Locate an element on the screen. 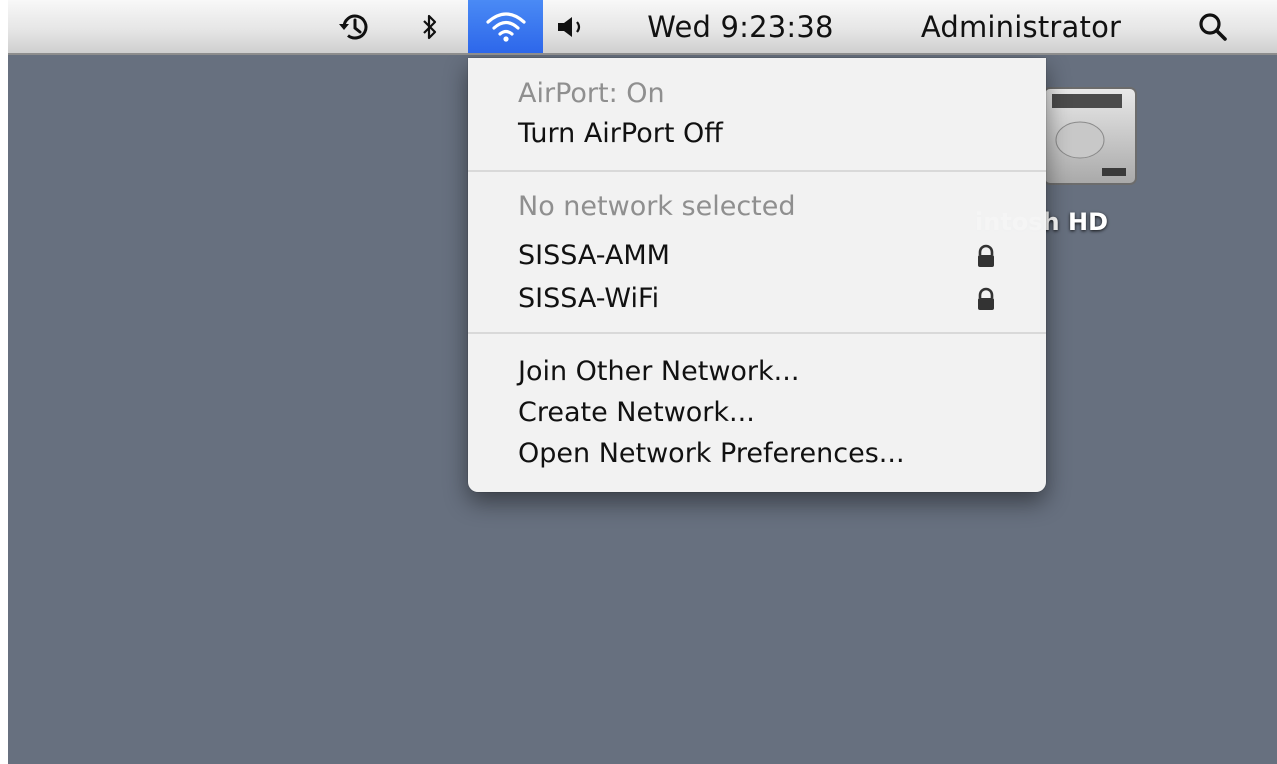 The width and height of the screenshot is (1277, 764). spotlight-search-icon is located at coordinates (1213, 26).